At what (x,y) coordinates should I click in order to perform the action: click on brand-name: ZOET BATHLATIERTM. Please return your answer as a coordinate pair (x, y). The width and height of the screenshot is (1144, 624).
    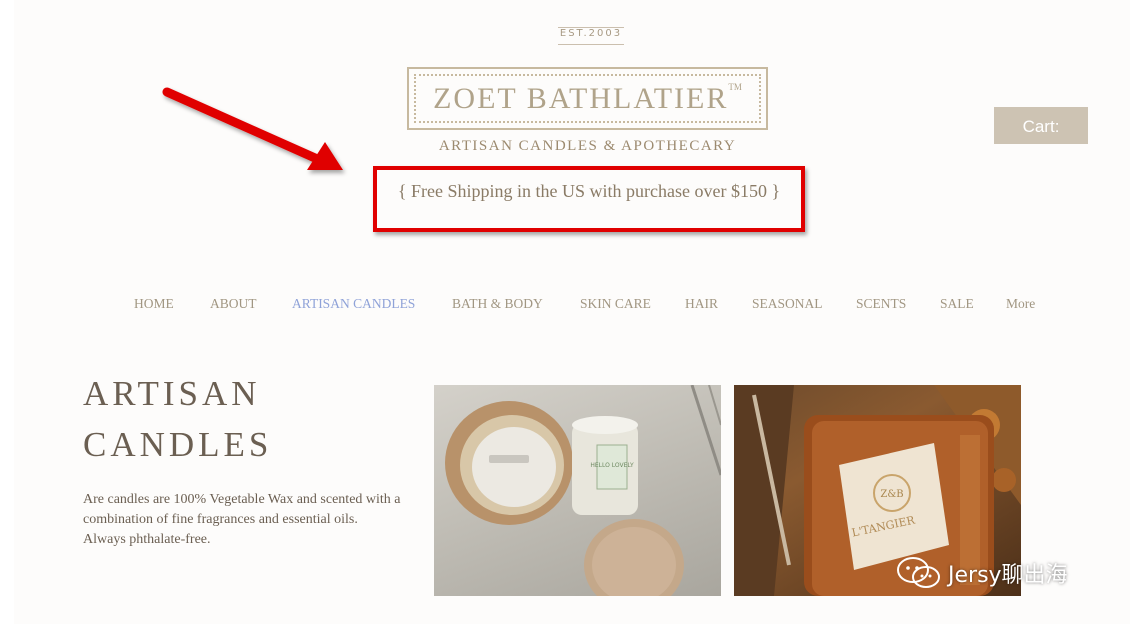
    Looking at the image, I should click on (587, 98).